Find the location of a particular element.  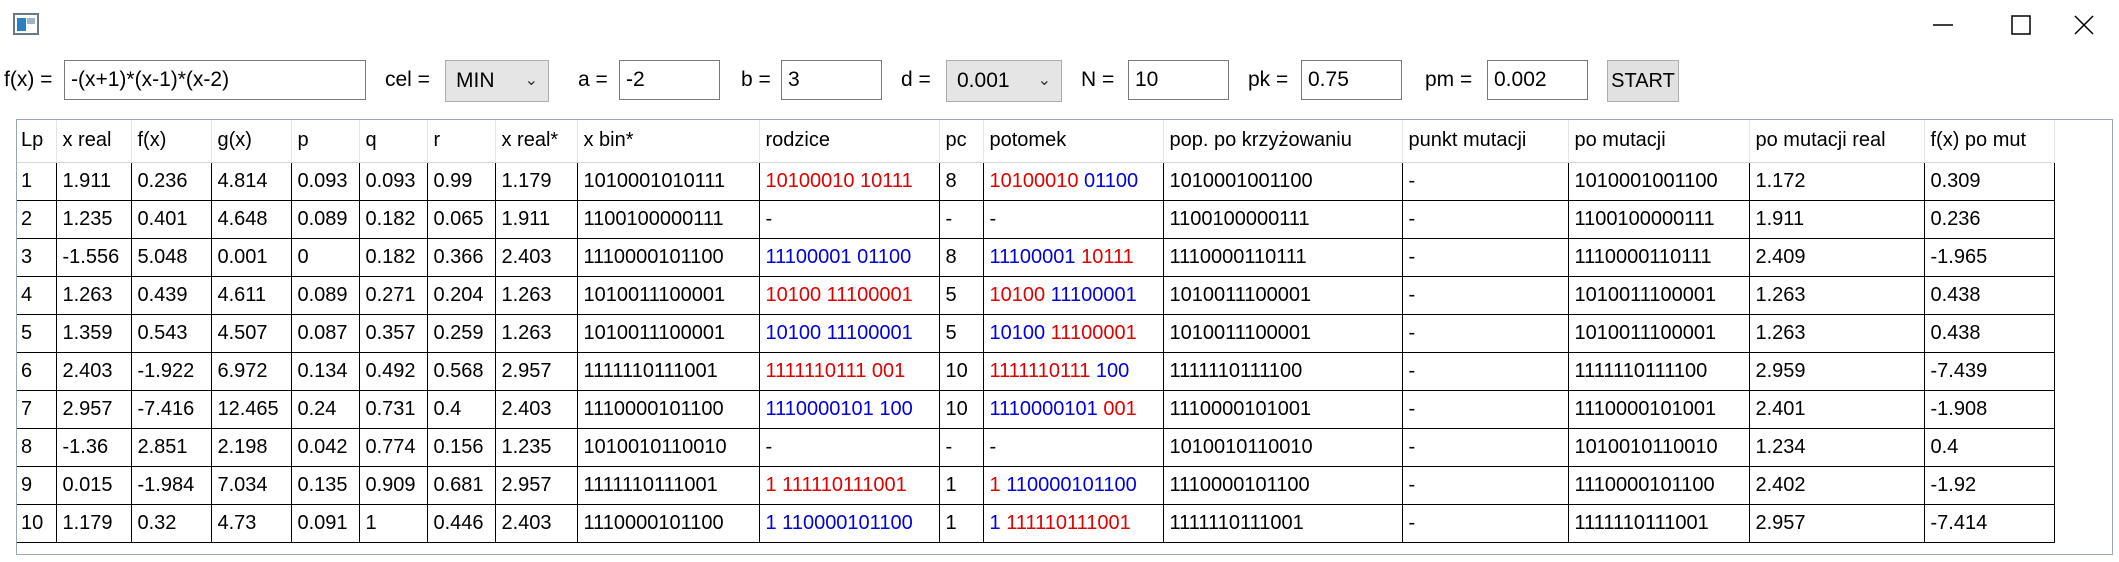

table-cell-pomutreal: 1.234 is located at coordinates (1837, 447).